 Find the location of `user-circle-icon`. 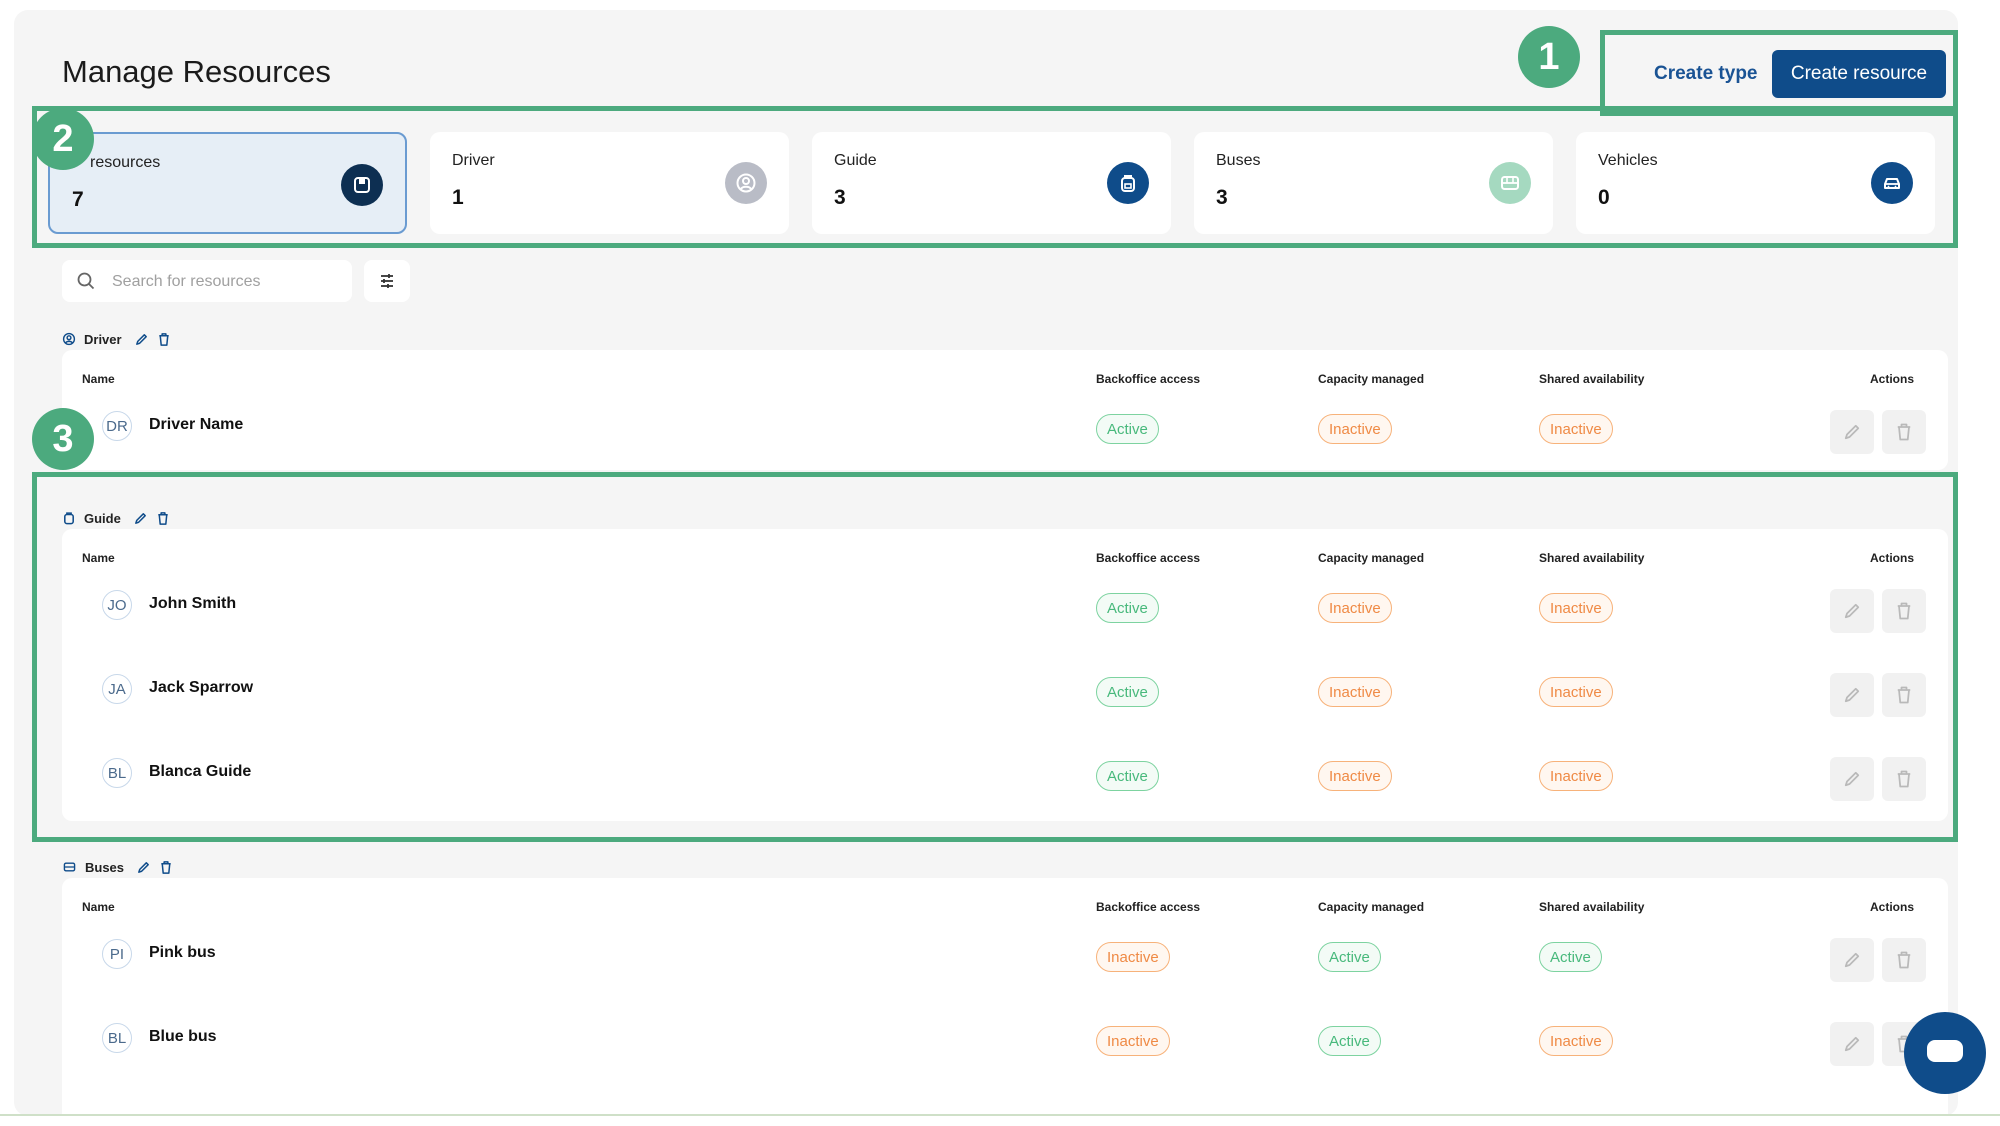

user-circle-icon is located at coordinates (69, 339).